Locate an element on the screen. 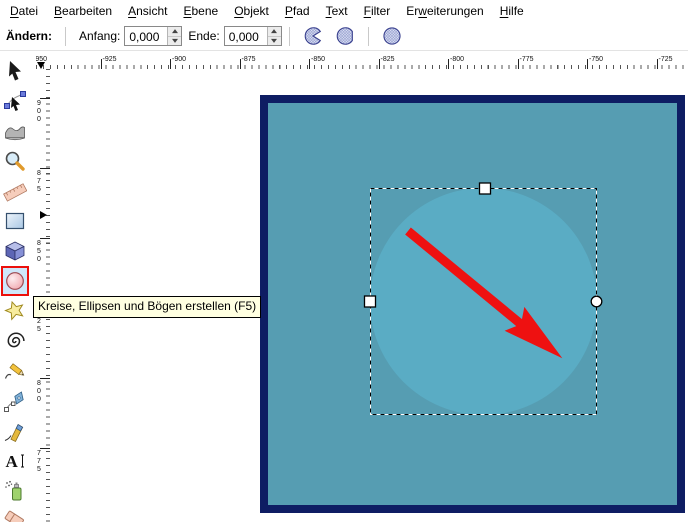 This screenshot has height=522, width=688. text-icon: A is located at coordinates (15, 461).